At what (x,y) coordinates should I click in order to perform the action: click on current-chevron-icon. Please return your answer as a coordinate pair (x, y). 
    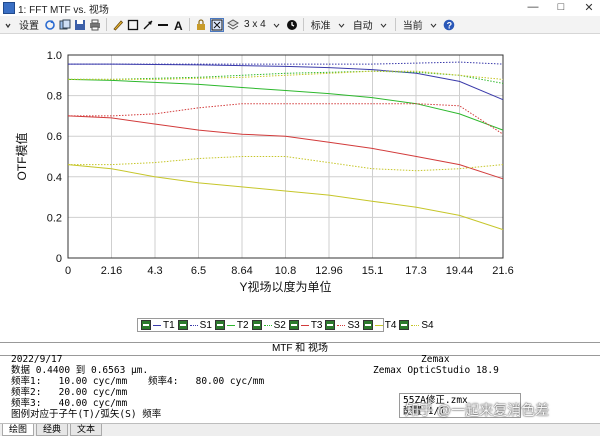
    Looking at the image, I should click on (434, 25).